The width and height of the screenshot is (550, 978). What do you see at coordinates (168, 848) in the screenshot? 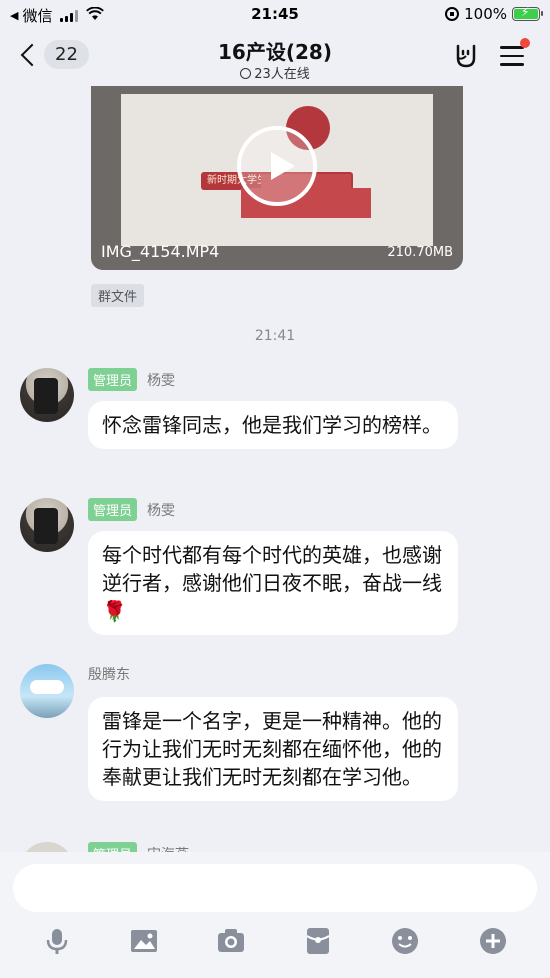
I see `sender-name: 宋海燕` at bounding box center [168, 848].